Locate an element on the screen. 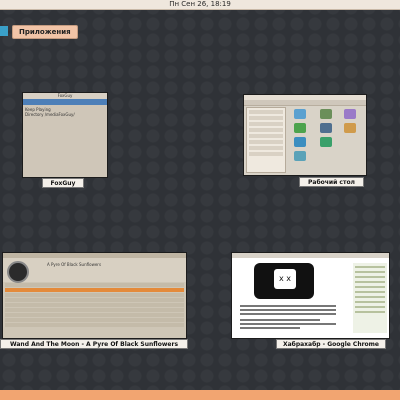  track-title: A Pyre Of Black Sunflowers is located at coordinates (74, 264).